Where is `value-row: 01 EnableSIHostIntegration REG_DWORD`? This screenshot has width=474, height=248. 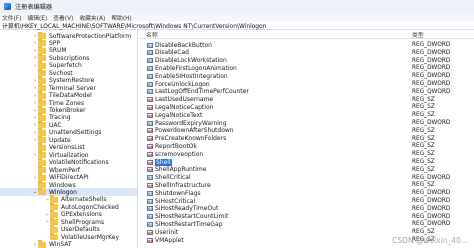
value-row: 01 EnableSIHostIntegration REG_DWORD is located at coordinates (306, 76).